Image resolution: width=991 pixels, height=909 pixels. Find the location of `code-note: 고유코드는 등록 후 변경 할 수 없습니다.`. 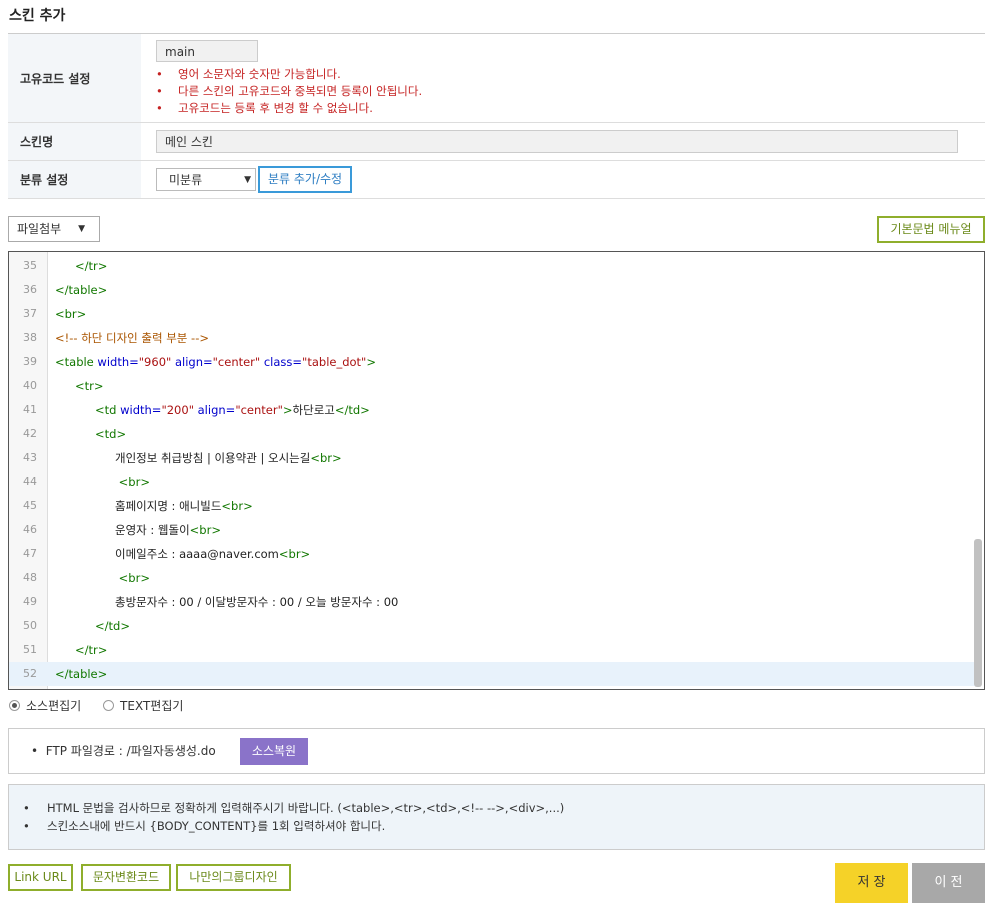

code-note: 고유코드는 등록 후 변경 할 수 없습니다. is located at coordinates (570, 108).